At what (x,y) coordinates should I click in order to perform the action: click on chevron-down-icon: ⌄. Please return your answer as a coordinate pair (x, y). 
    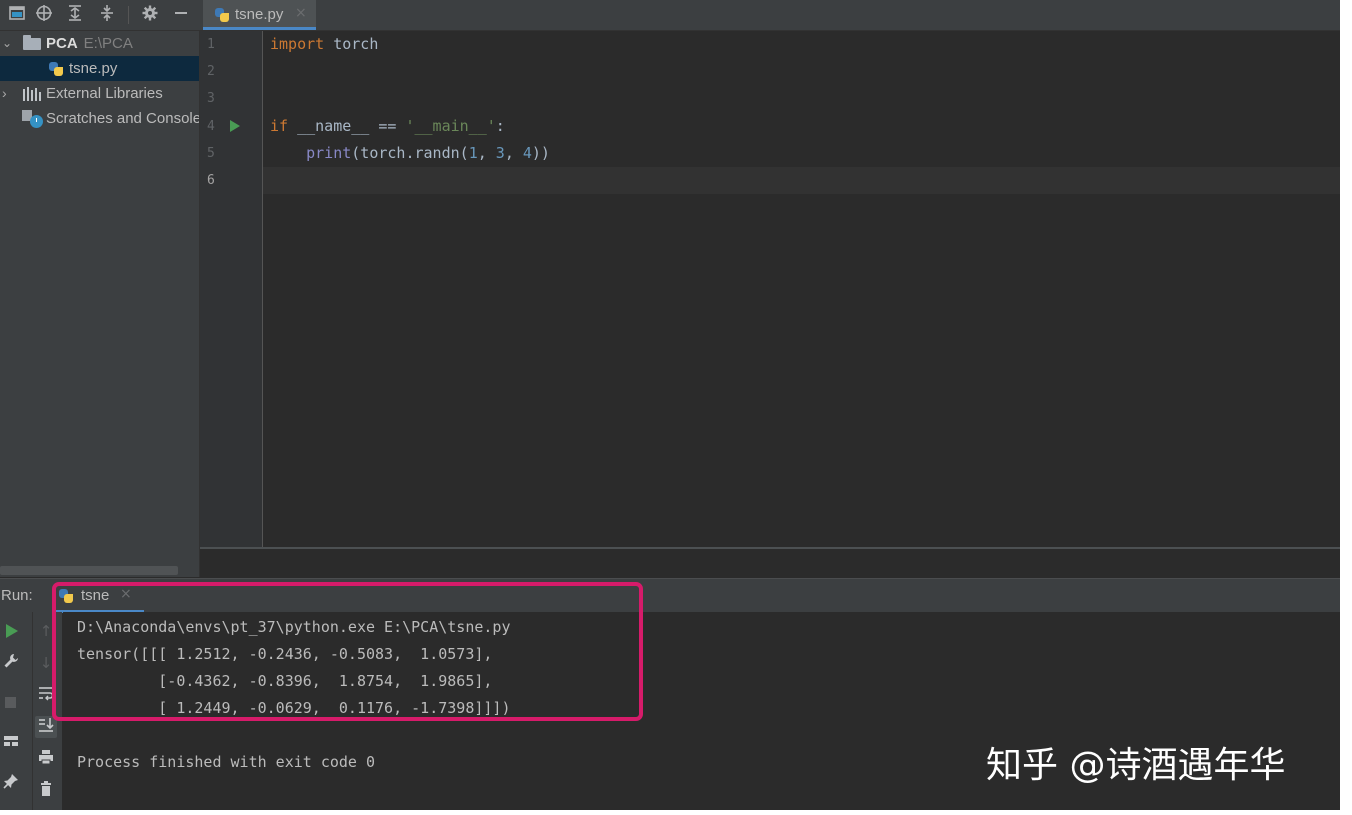
    Looking at the image, I should click on (7, 43).